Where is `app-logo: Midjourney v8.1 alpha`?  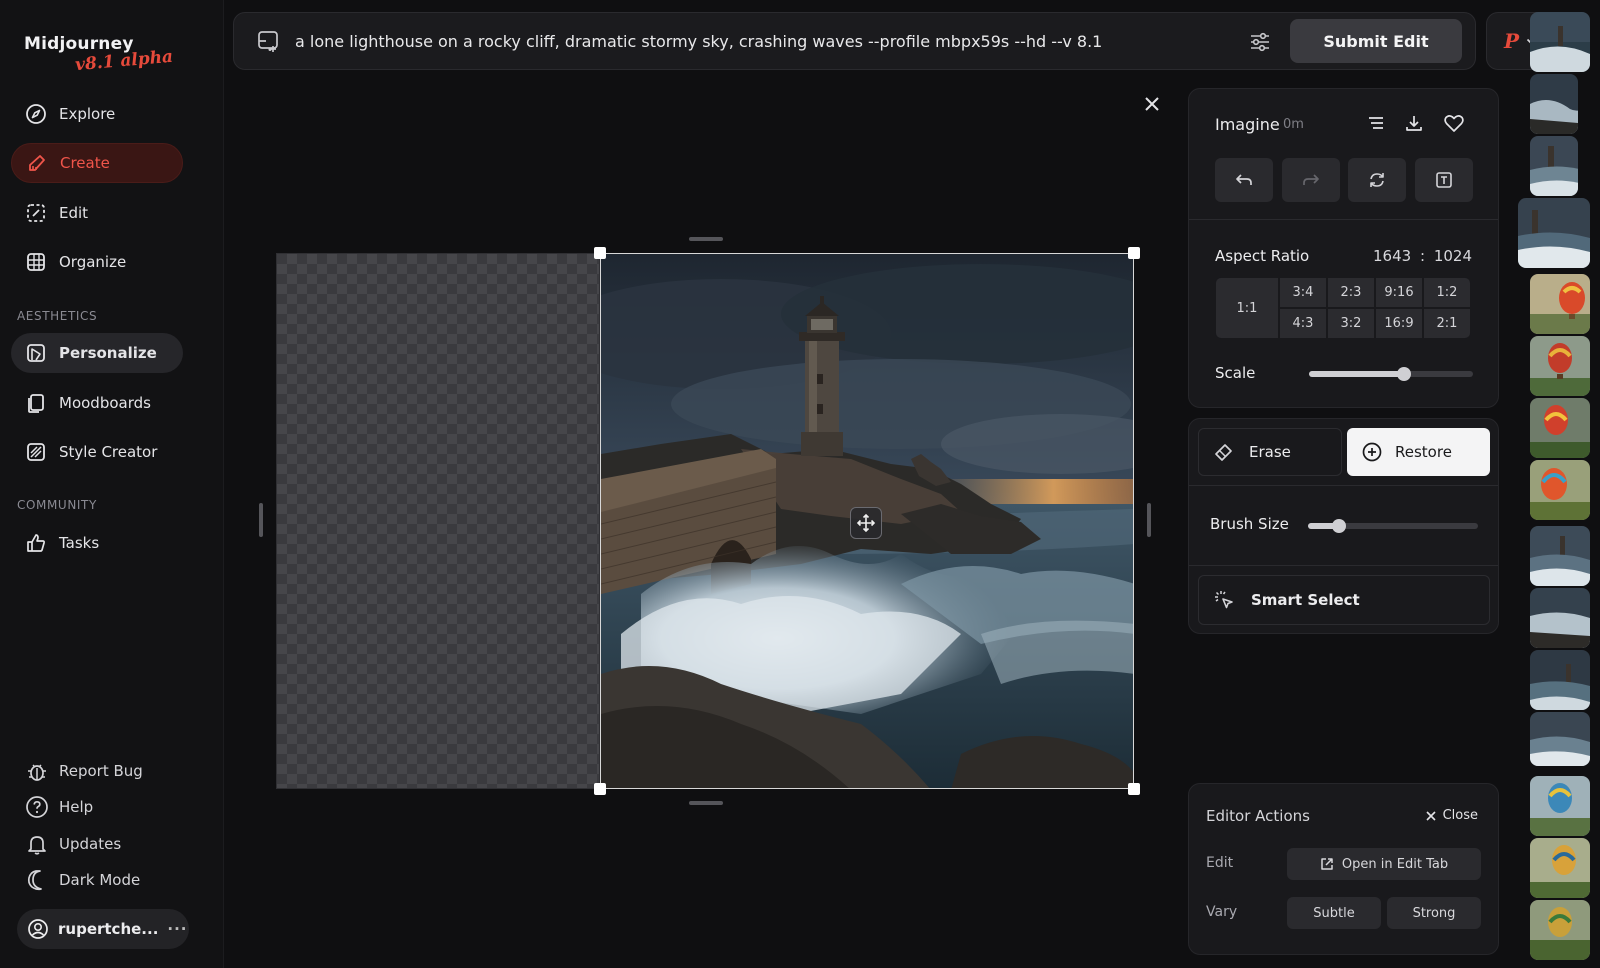 app-logo: Midjourney v8.1 alpha is located at coordinates (99, 54).